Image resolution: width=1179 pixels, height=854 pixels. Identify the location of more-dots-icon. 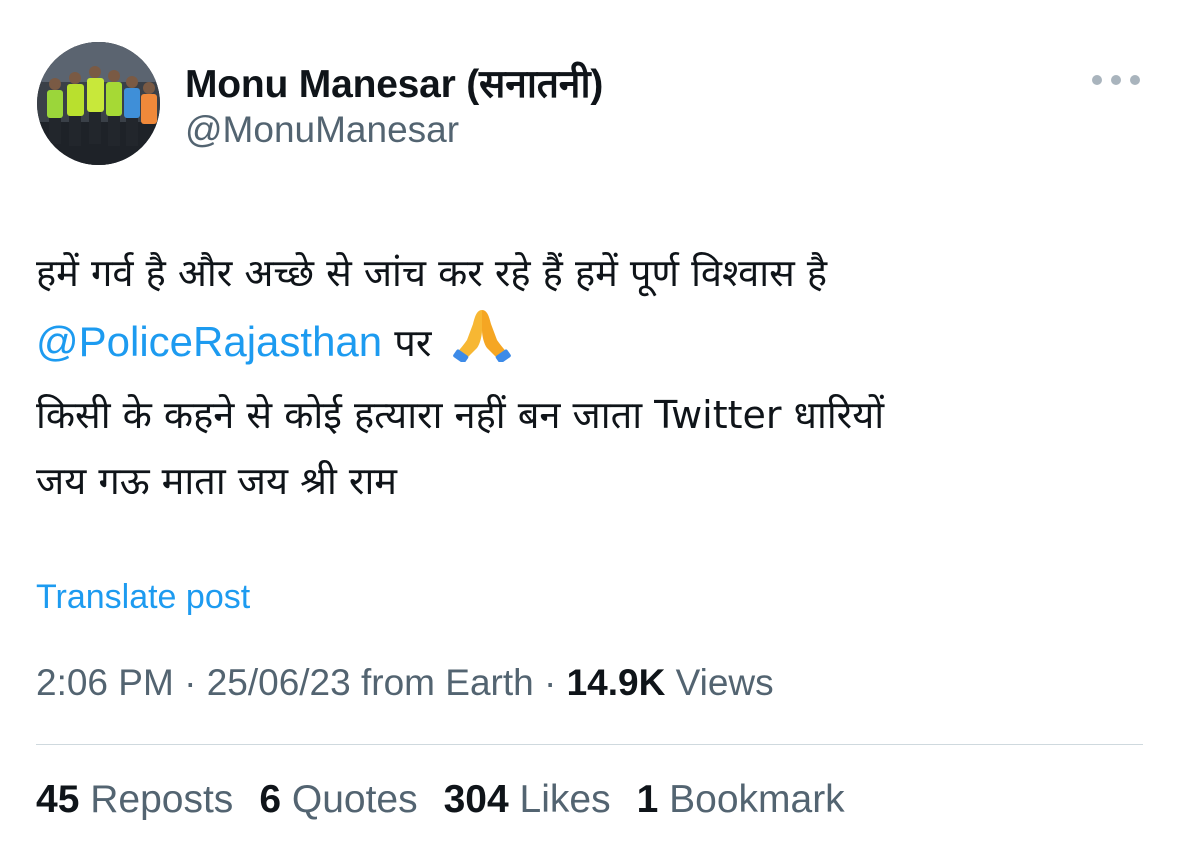
(1097, 80).